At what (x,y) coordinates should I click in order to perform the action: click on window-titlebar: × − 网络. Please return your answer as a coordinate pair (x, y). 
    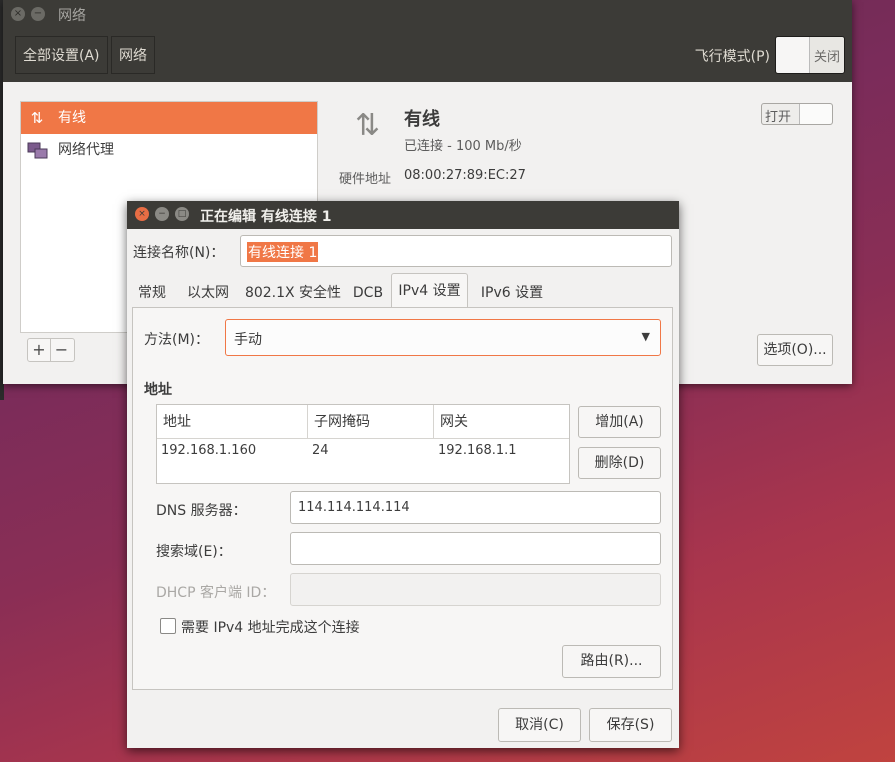
    Looking at the image, I should click on (427, 14).